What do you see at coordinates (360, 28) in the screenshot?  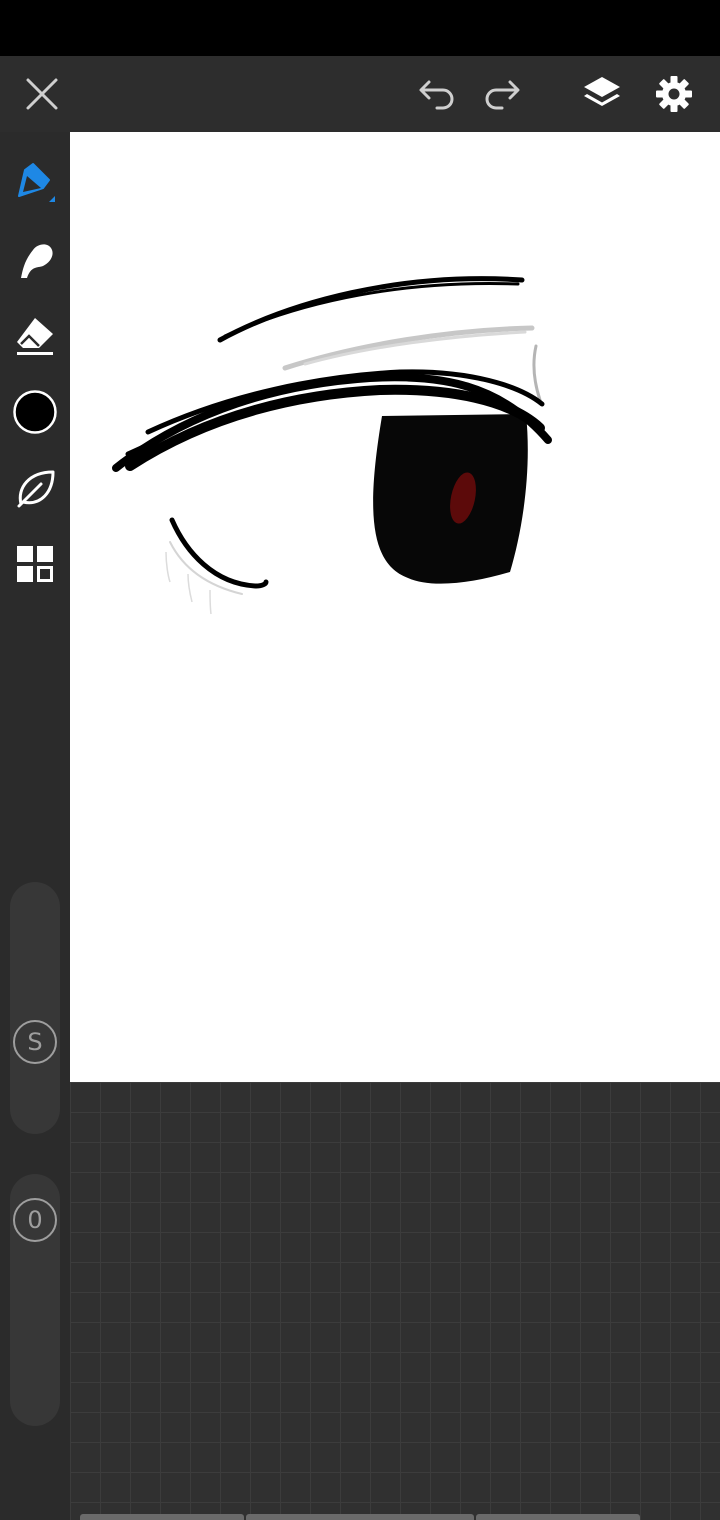 I see `status-bar` at bounding box center [360, 28].